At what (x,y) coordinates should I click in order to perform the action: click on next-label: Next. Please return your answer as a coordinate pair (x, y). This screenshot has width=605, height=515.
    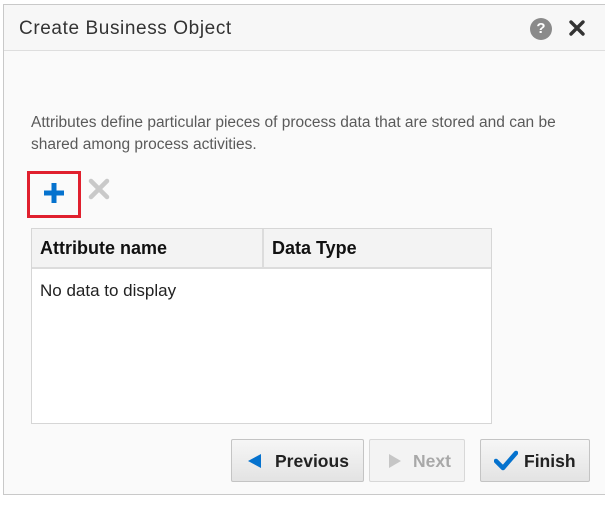
    Looking at the image, I should click on (432, 461).